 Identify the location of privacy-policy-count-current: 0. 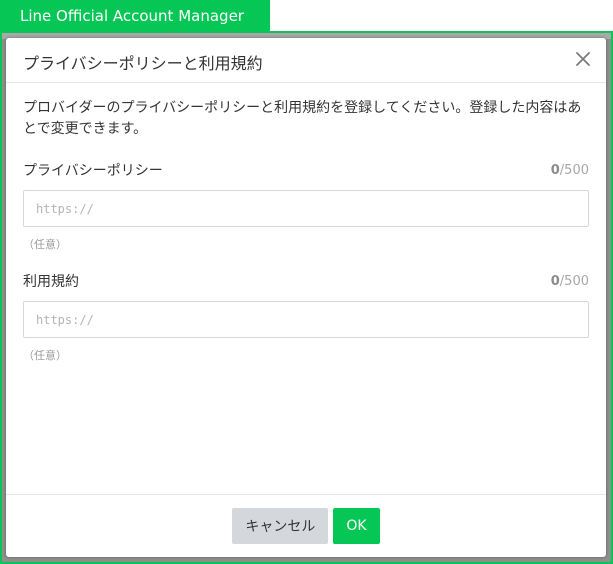
(555, 170).